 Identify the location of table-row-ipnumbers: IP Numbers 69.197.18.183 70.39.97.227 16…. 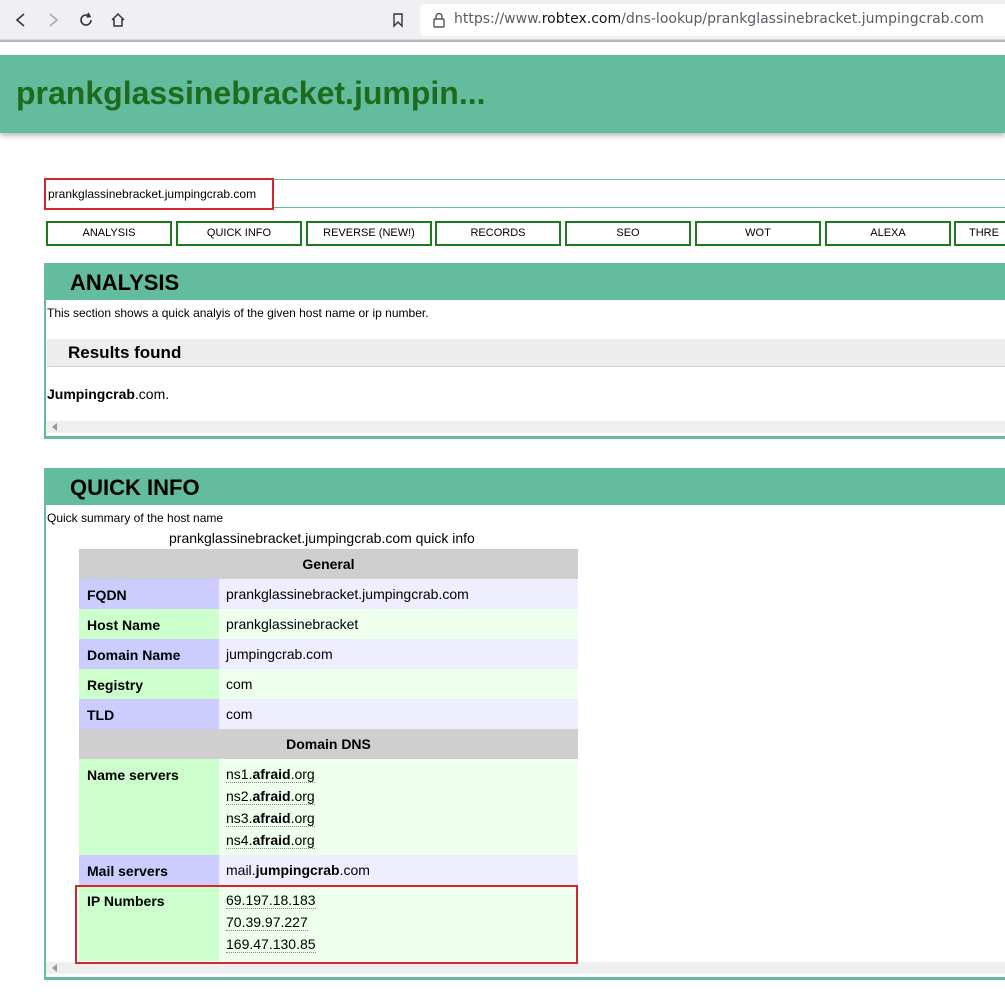
(328, 923).